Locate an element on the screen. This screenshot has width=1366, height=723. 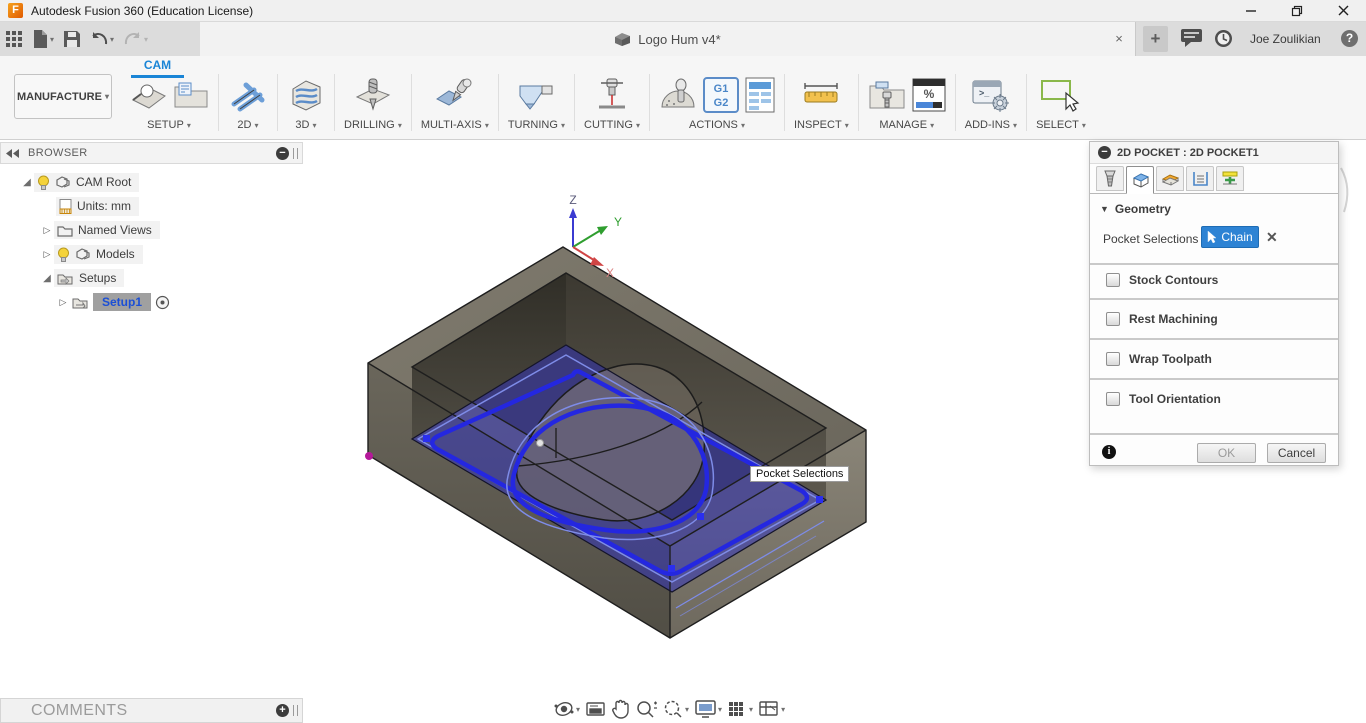
geometry-section-header: ▼ Geometry is located at coordinates (1135, 209).